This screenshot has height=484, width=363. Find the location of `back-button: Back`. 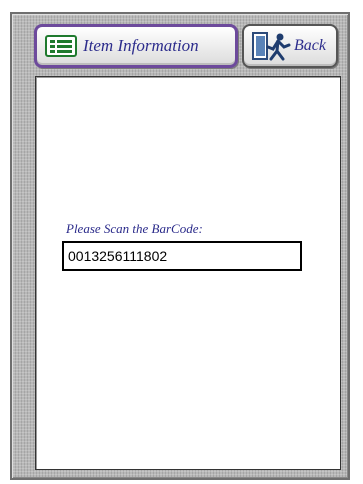

back-button: Back is located at coordinates (290, 46).